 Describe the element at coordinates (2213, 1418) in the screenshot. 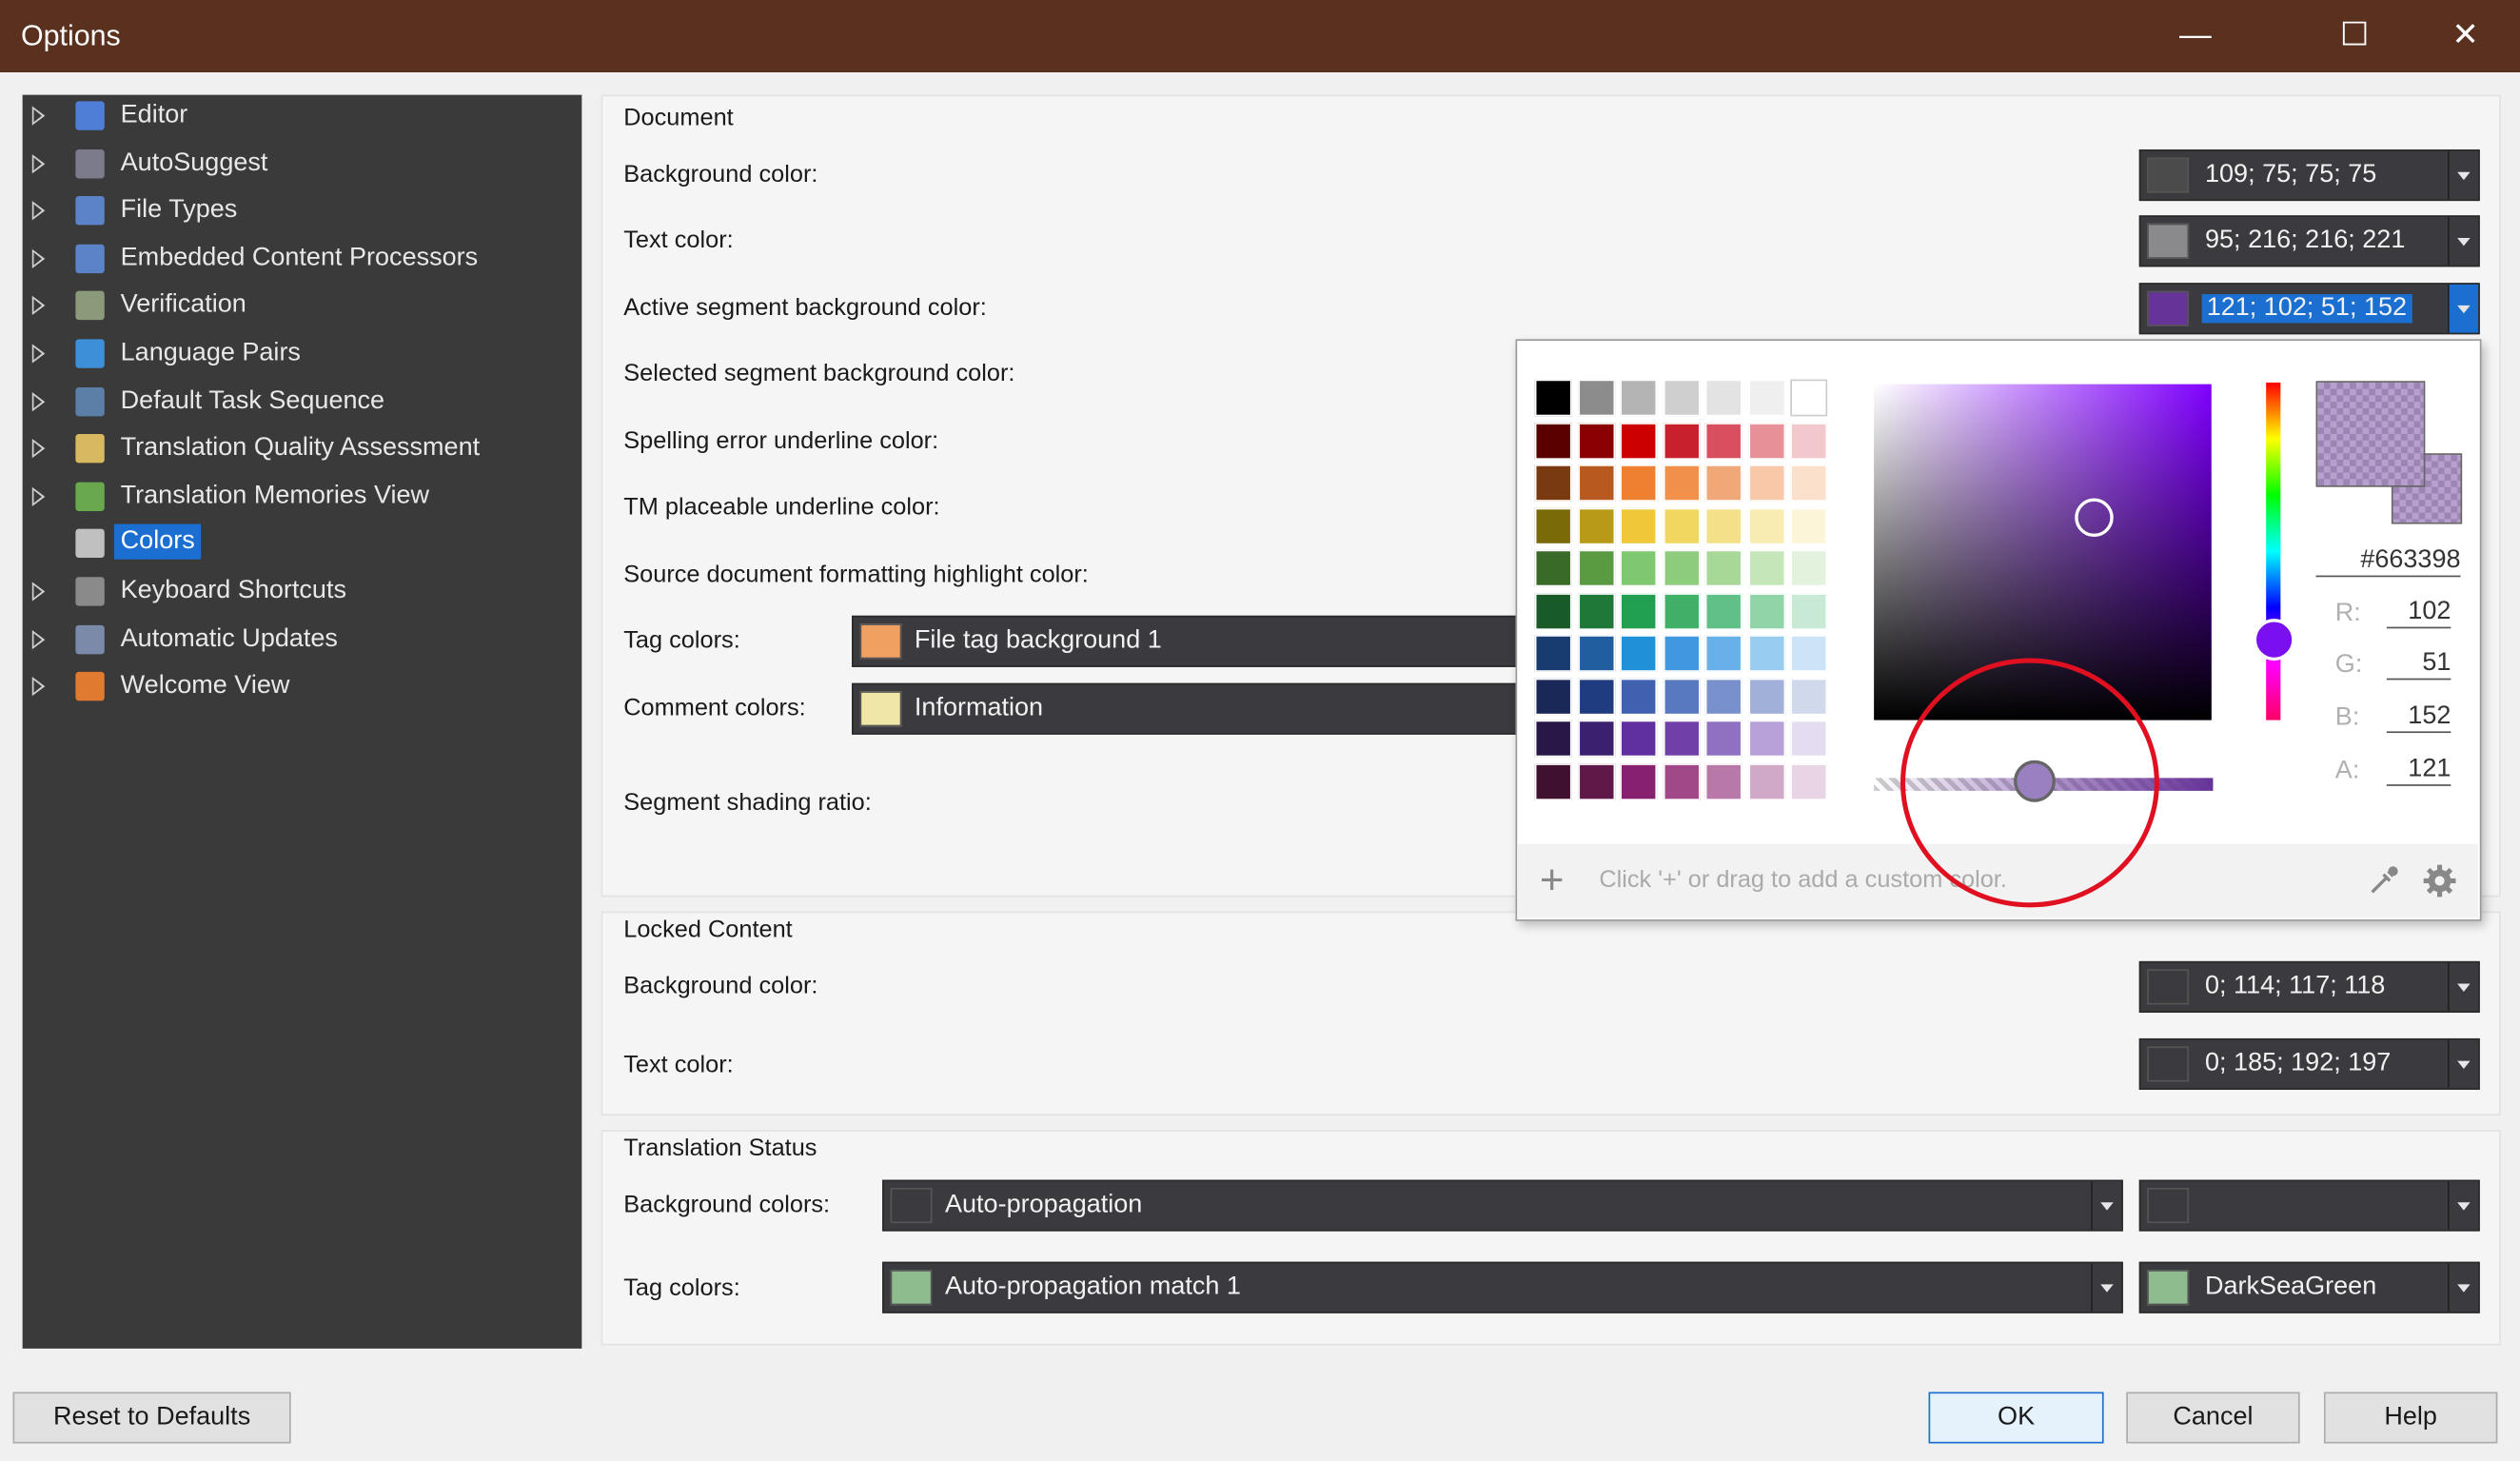

I see `cancel-button: Cancel` at that location.